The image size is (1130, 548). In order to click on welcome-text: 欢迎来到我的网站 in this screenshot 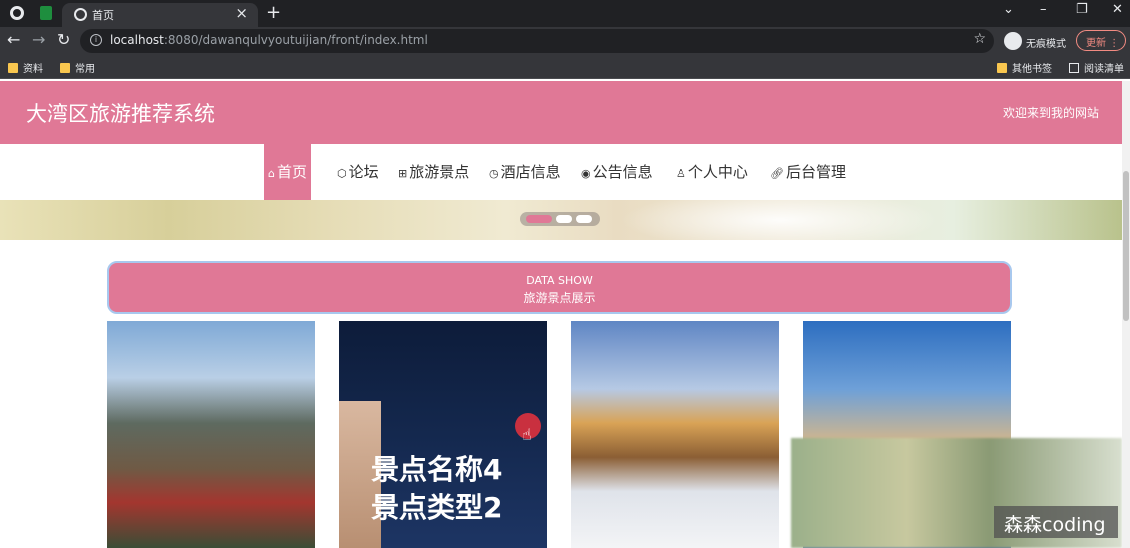, I will do `click(1050, 113)`.